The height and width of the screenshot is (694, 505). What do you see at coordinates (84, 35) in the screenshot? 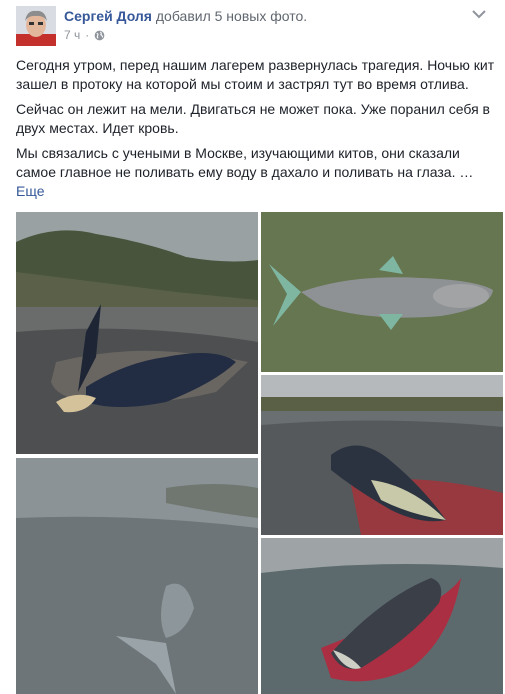
I see `post-meta: 7 ч ·` at bounding box center [84, 35].